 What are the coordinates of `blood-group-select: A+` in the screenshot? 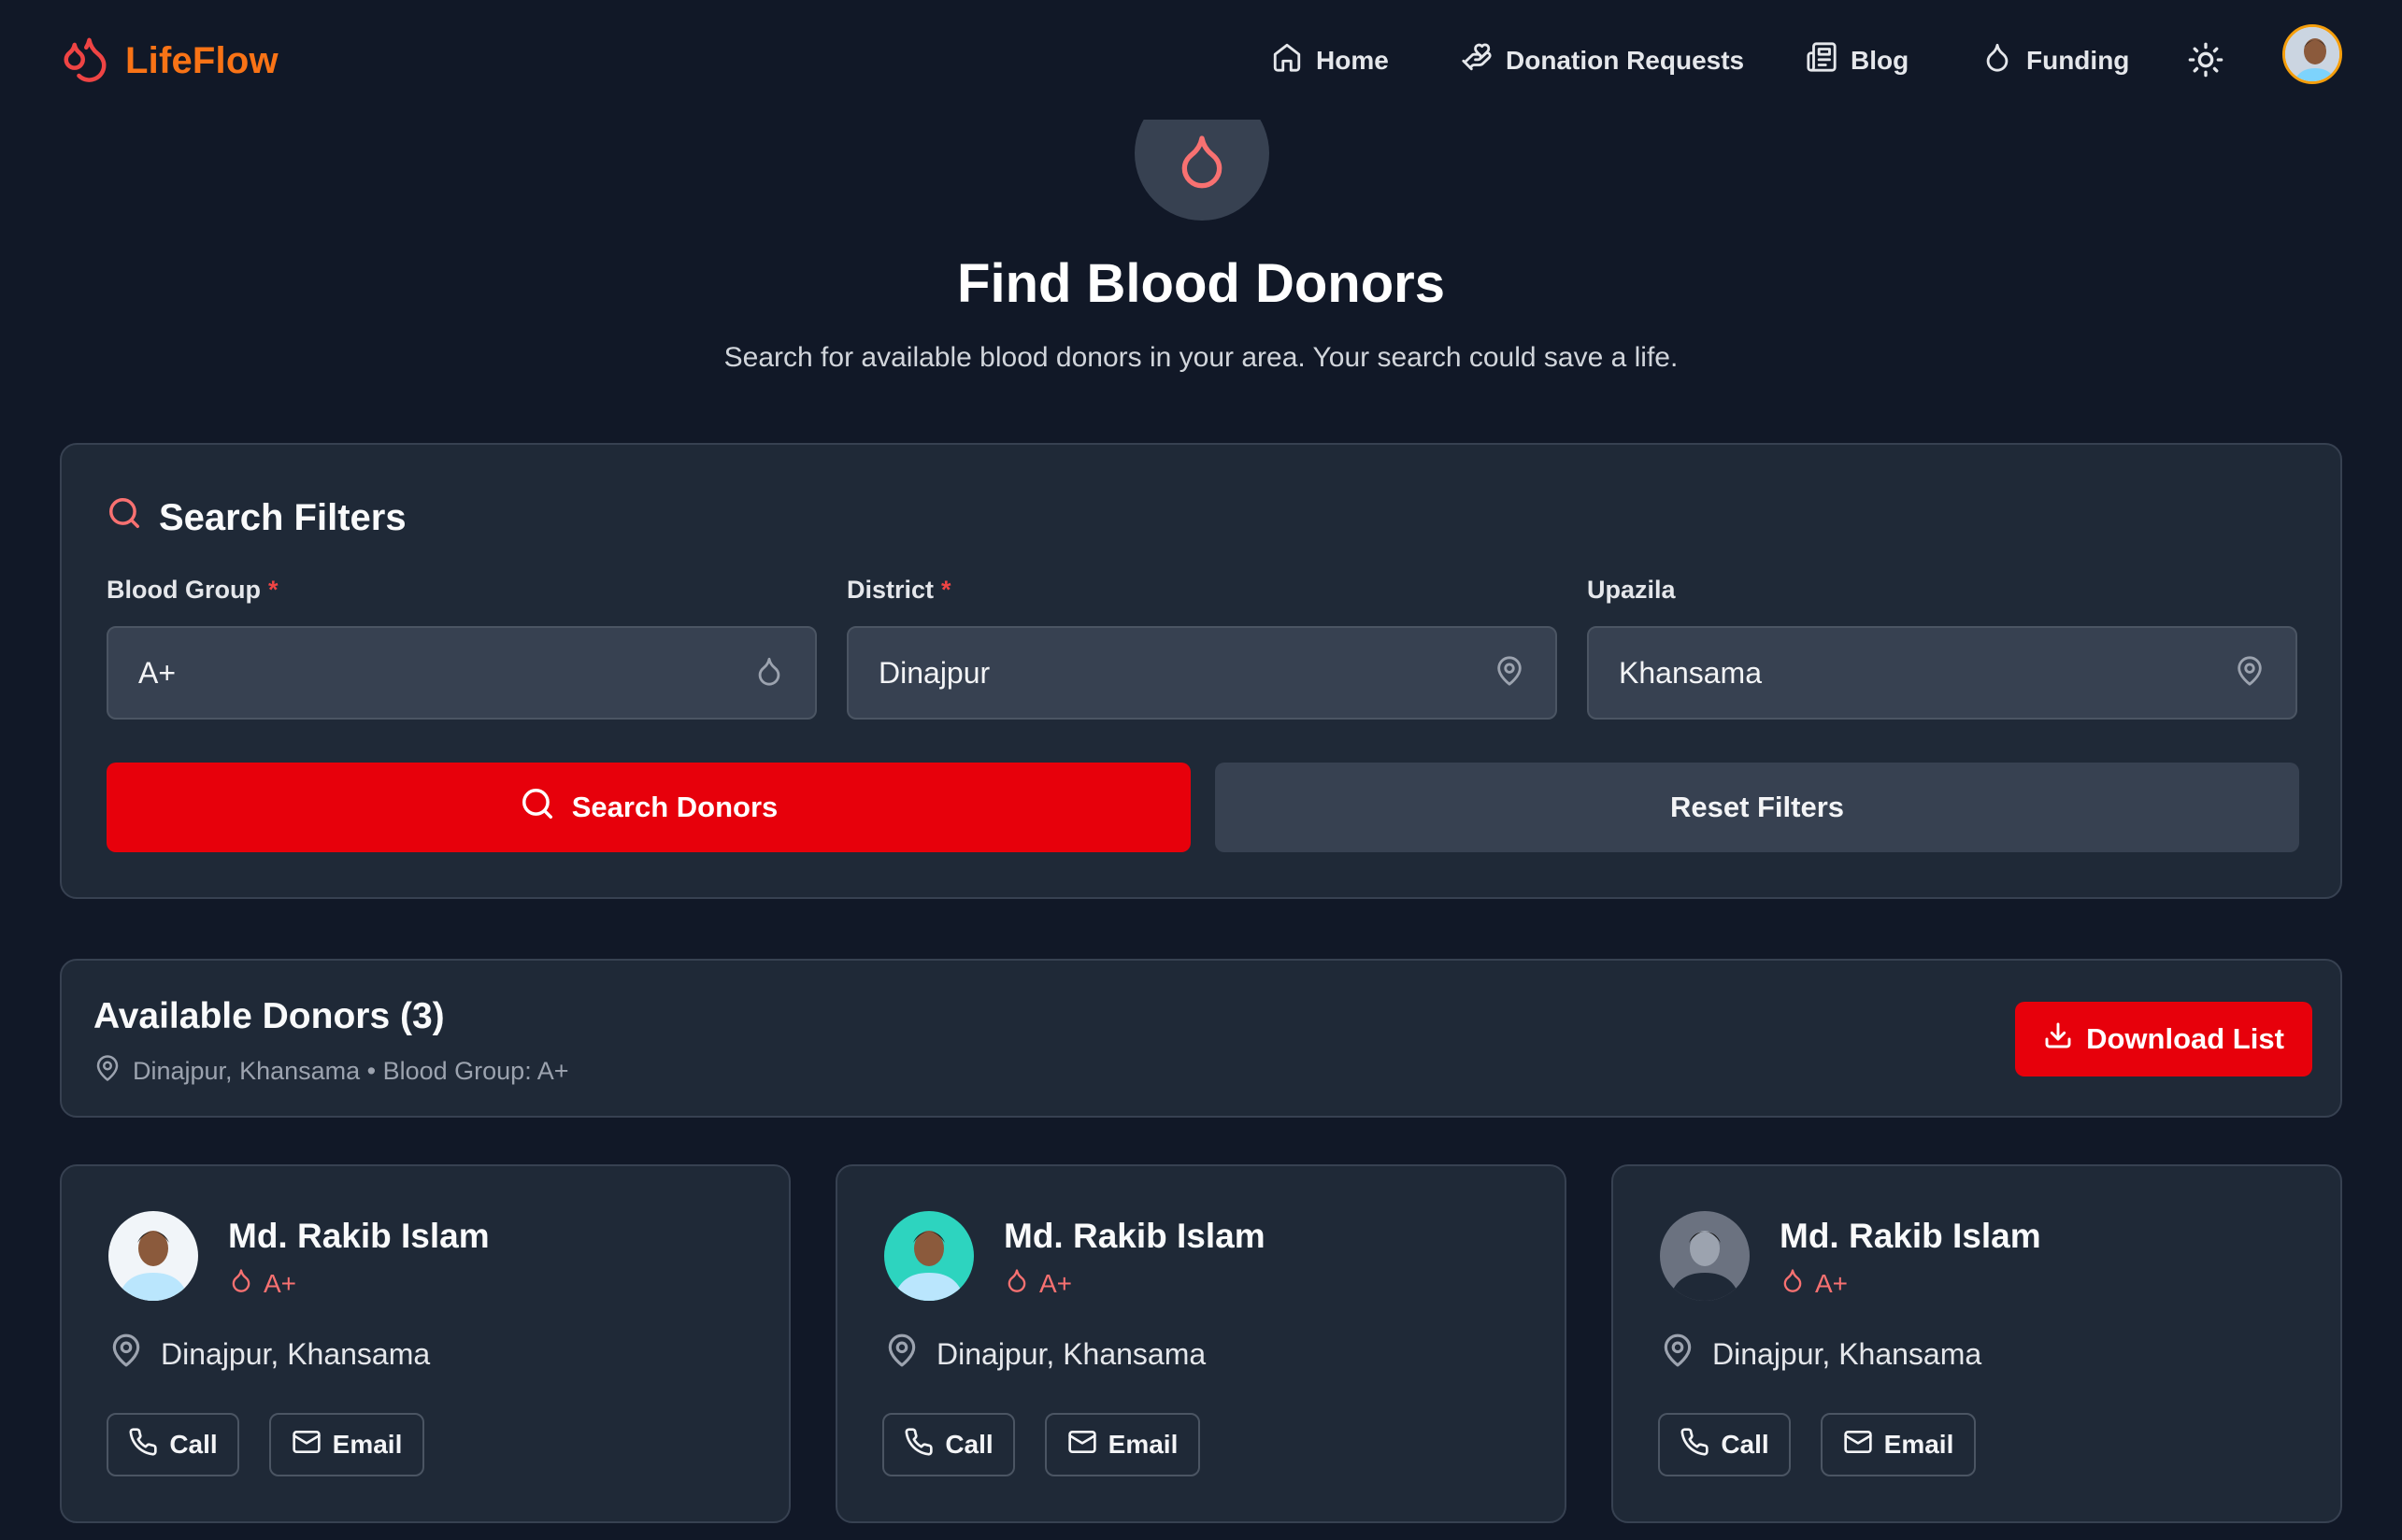 It's located at (462, 673).